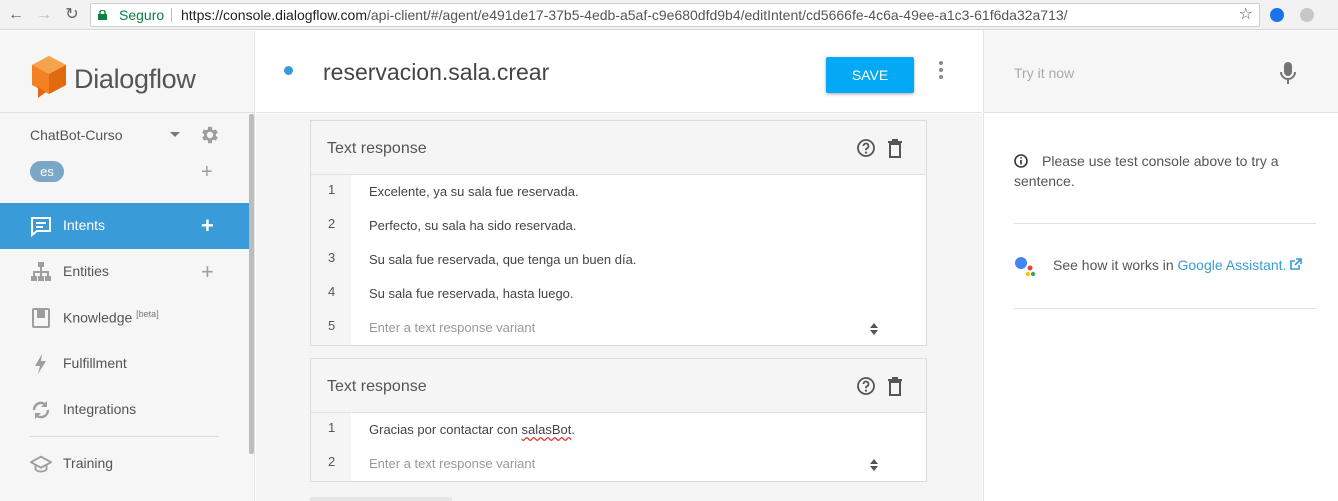  Describe the element at coordinates (86, 271) in the screenshot. I see `sidebar-item-label: Entities` at that location.